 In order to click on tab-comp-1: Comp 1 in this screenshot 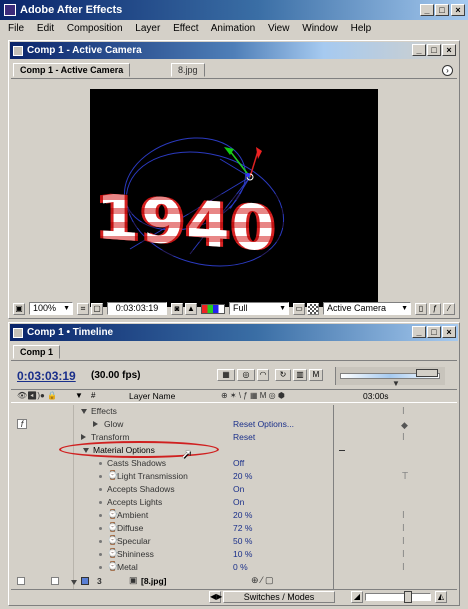, I will do `click(37, 352)`.